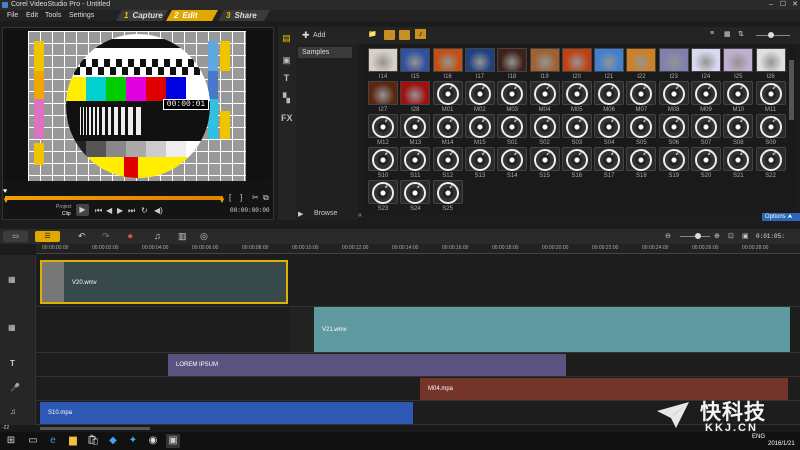 The image size is (800, 450). What do you see at coordinates (133, 441) in the screenshot?
I see `pinned-app-icon: ✦` at bounding box center [133, 441].